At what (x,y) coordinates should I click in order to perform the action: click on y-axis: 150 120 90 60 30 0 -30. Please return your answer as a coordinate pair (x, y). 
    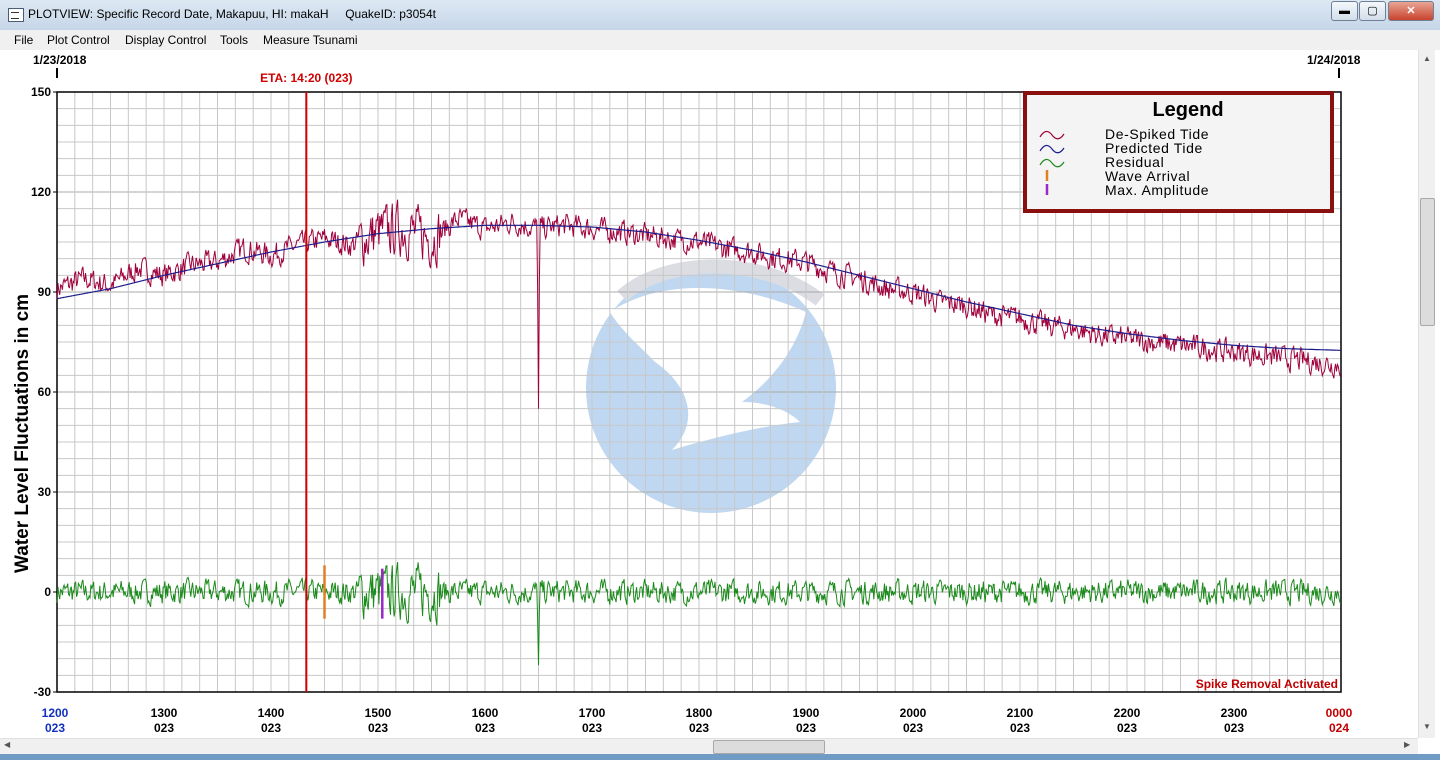
    Looking at the image, I should click on (44, 392).